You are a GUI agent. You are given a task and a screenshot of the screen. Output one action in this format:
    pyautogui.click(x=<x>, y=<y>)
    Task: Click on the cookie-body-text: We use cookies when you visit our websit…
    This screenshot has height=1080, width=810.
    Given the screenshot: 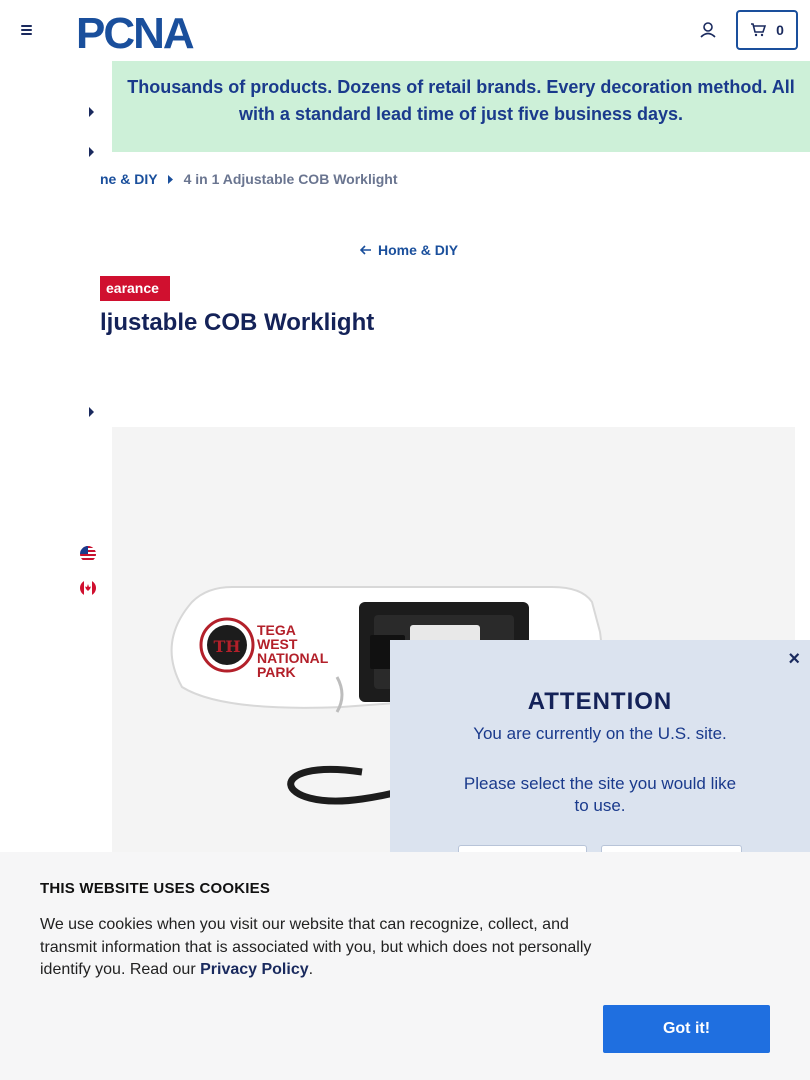 What is the action you would take?
    pyautogui.click(x=316, y=947)
    